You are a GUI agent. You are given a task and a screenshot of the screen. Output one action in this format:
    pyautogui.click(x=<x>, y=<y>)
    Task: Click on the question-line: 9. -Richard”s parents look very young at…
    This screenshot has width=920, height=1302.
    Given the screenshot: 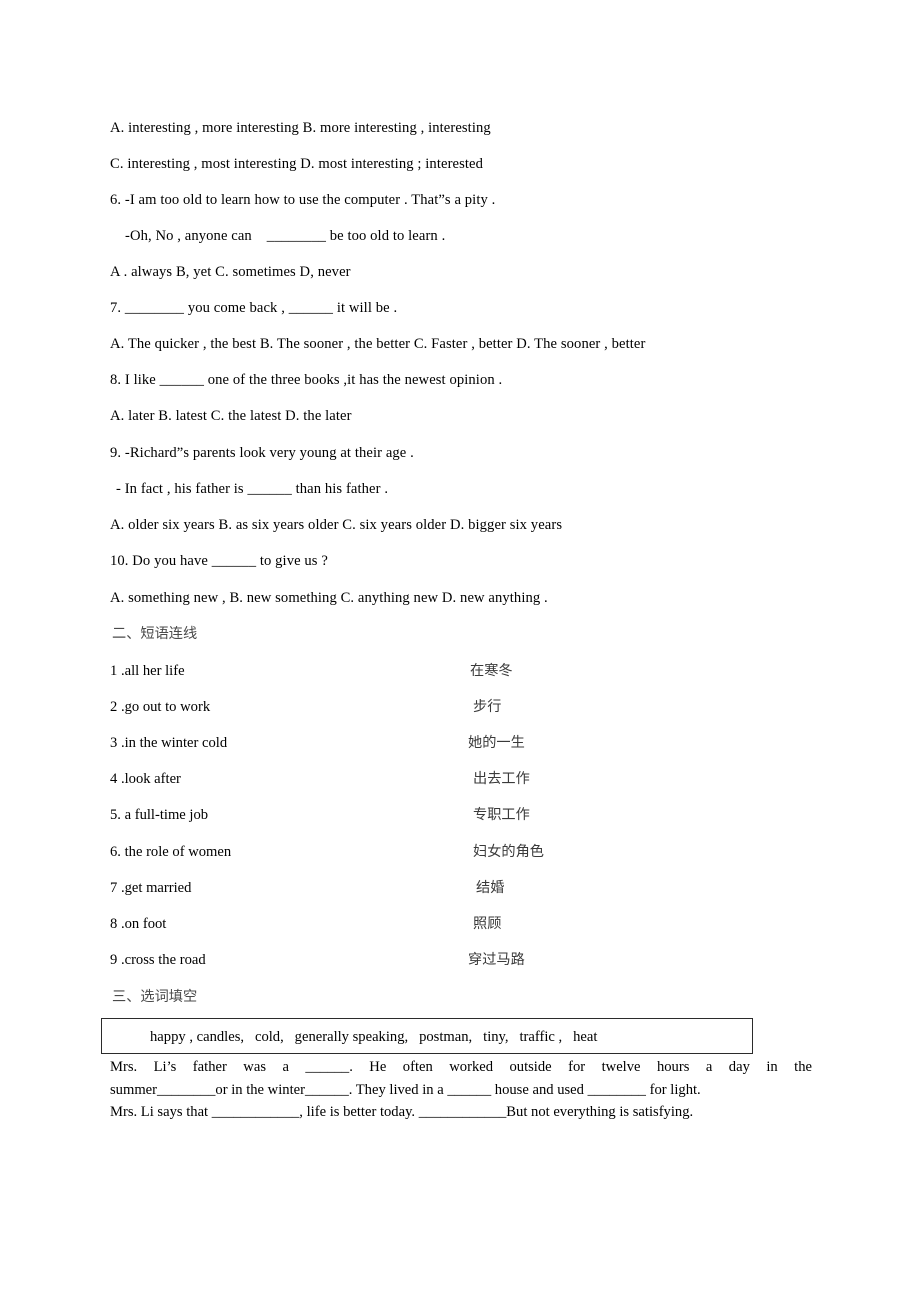 What is the action you would take?
    pyautogui.click(x=262, y=453)
    